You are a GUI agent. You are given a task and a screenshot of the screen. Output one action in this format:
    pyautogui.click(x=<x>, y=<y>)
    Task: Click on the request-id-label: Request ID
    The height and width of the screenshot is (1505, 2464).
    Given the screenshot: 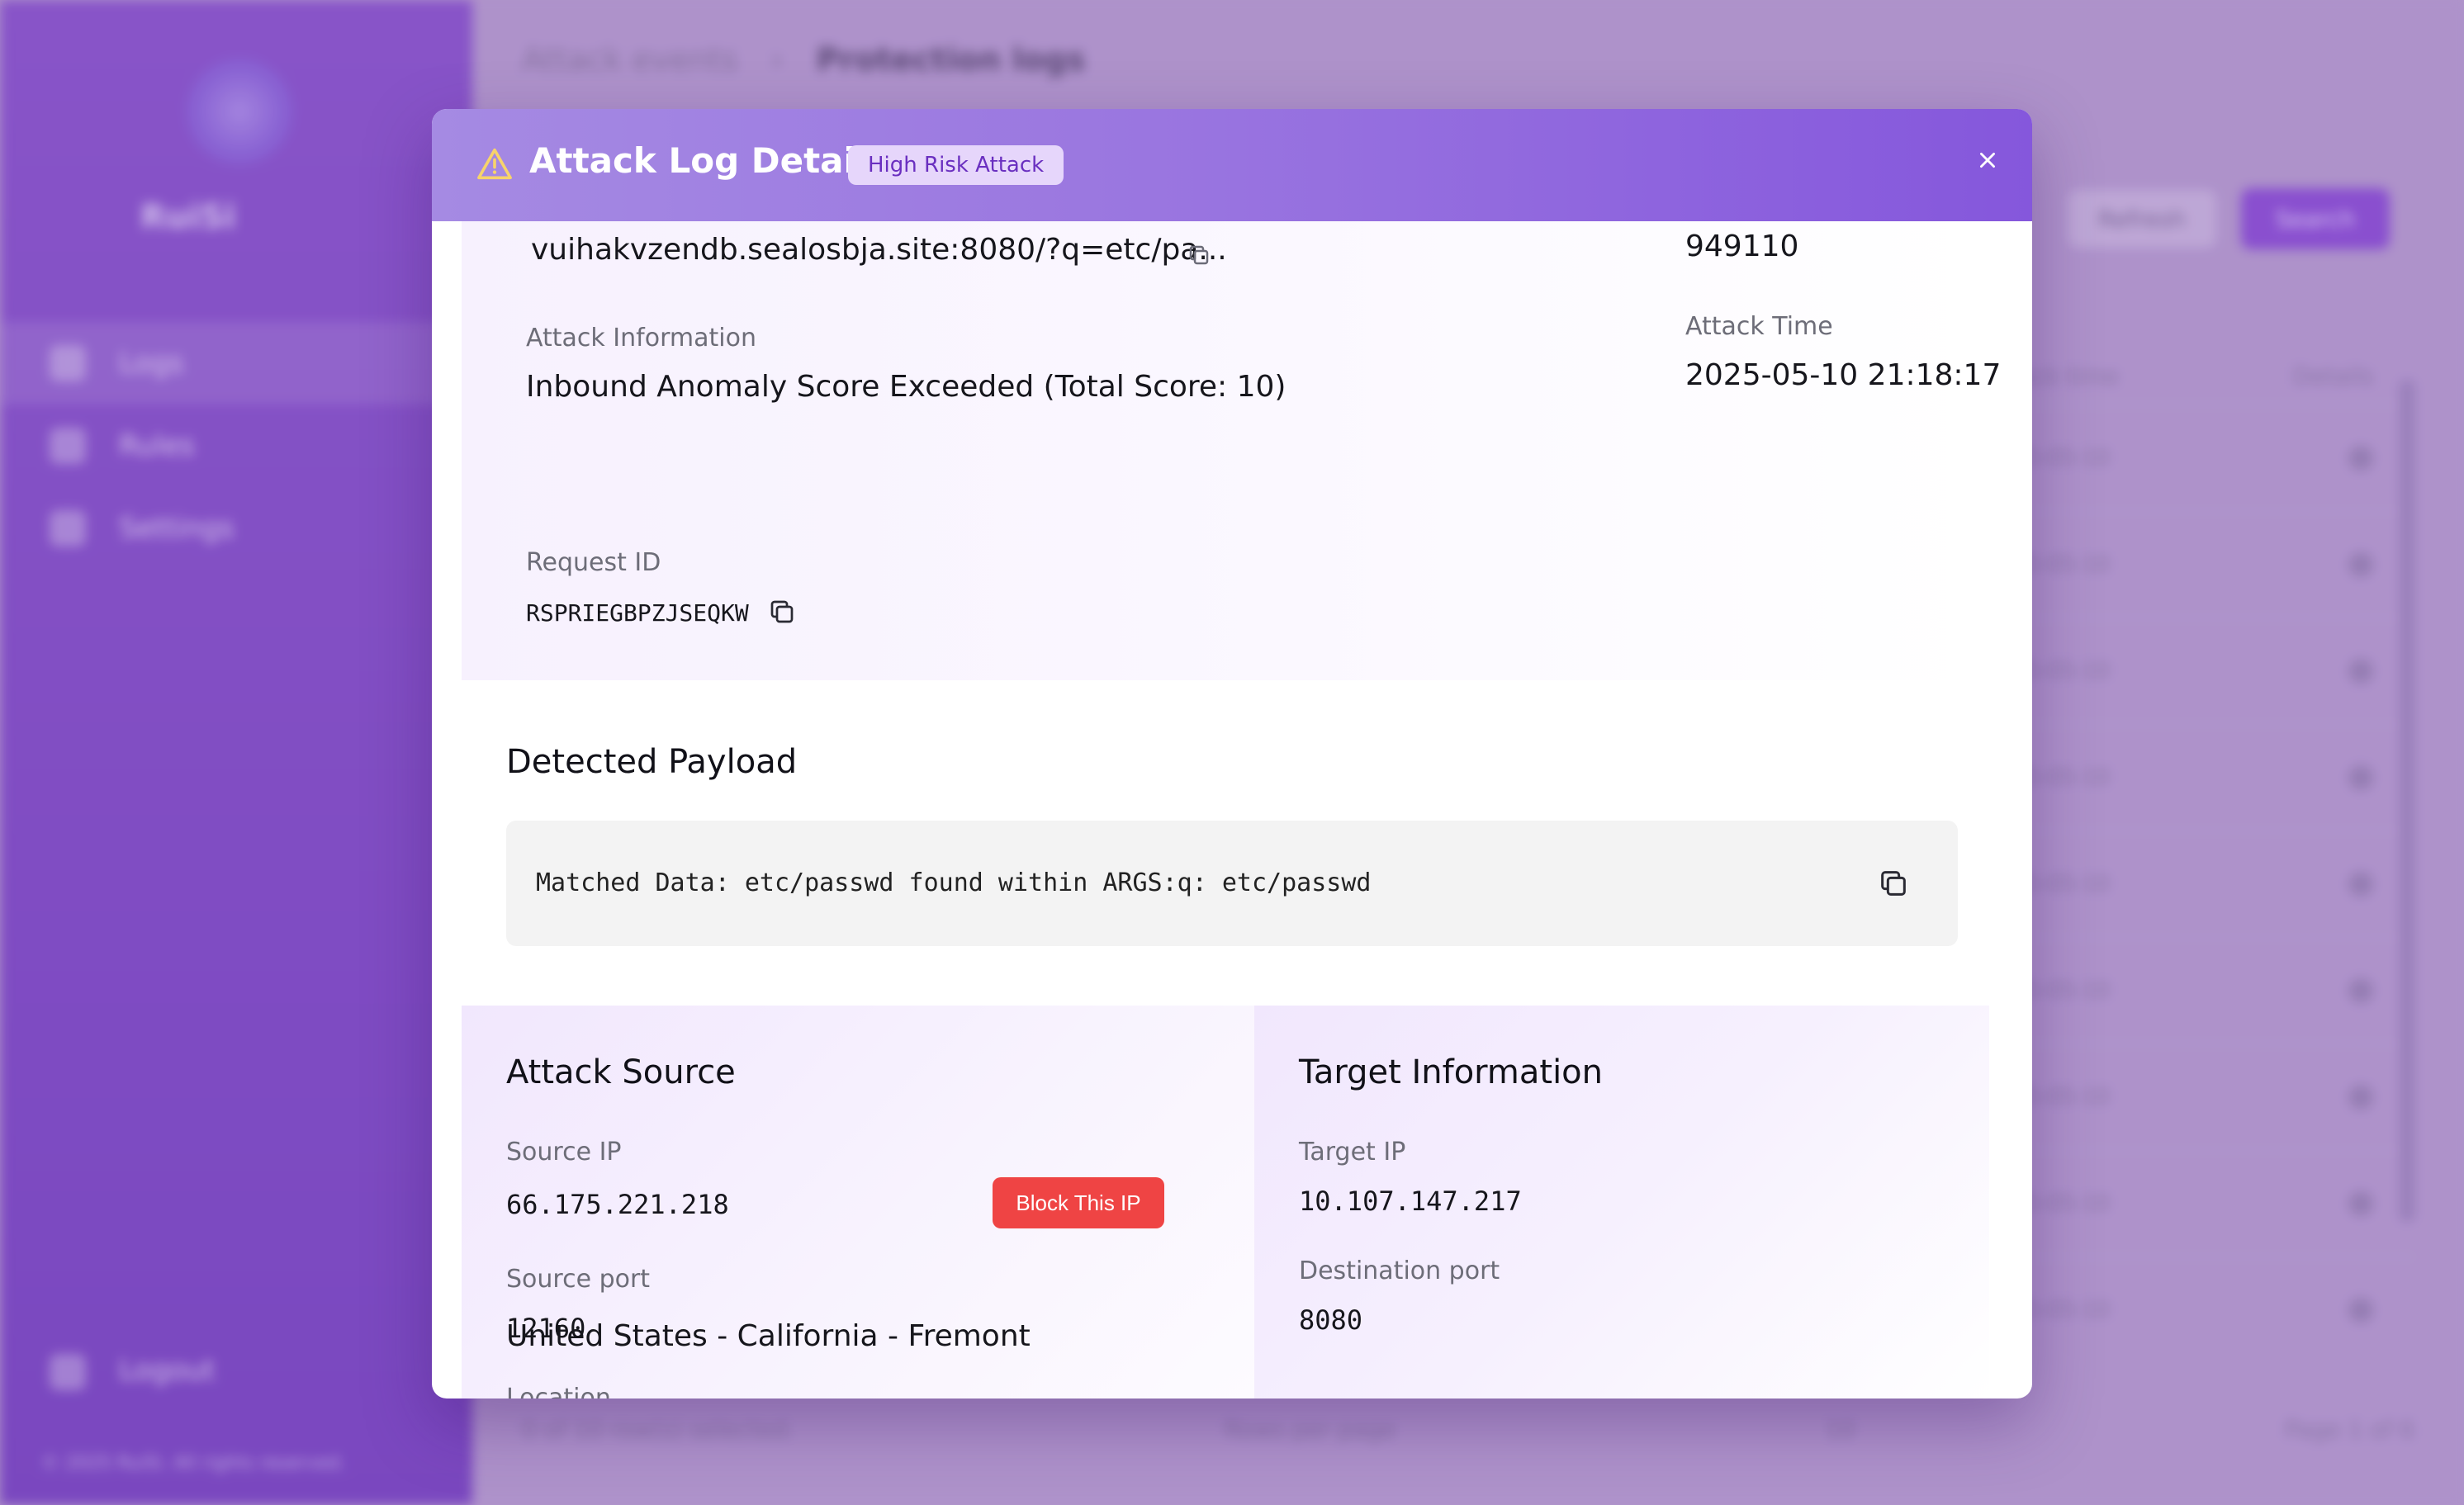 What is the action you would take?
    pyautogui.click(x=594, y=562)
    